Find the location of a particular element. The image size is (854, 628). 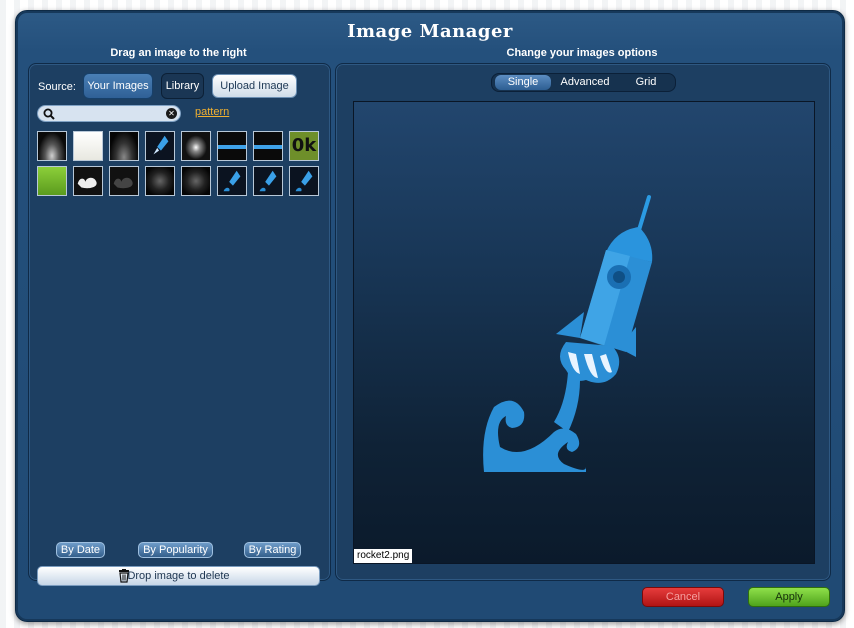

right-panel-heading: Change your images options is located at coordinates (582, 53).